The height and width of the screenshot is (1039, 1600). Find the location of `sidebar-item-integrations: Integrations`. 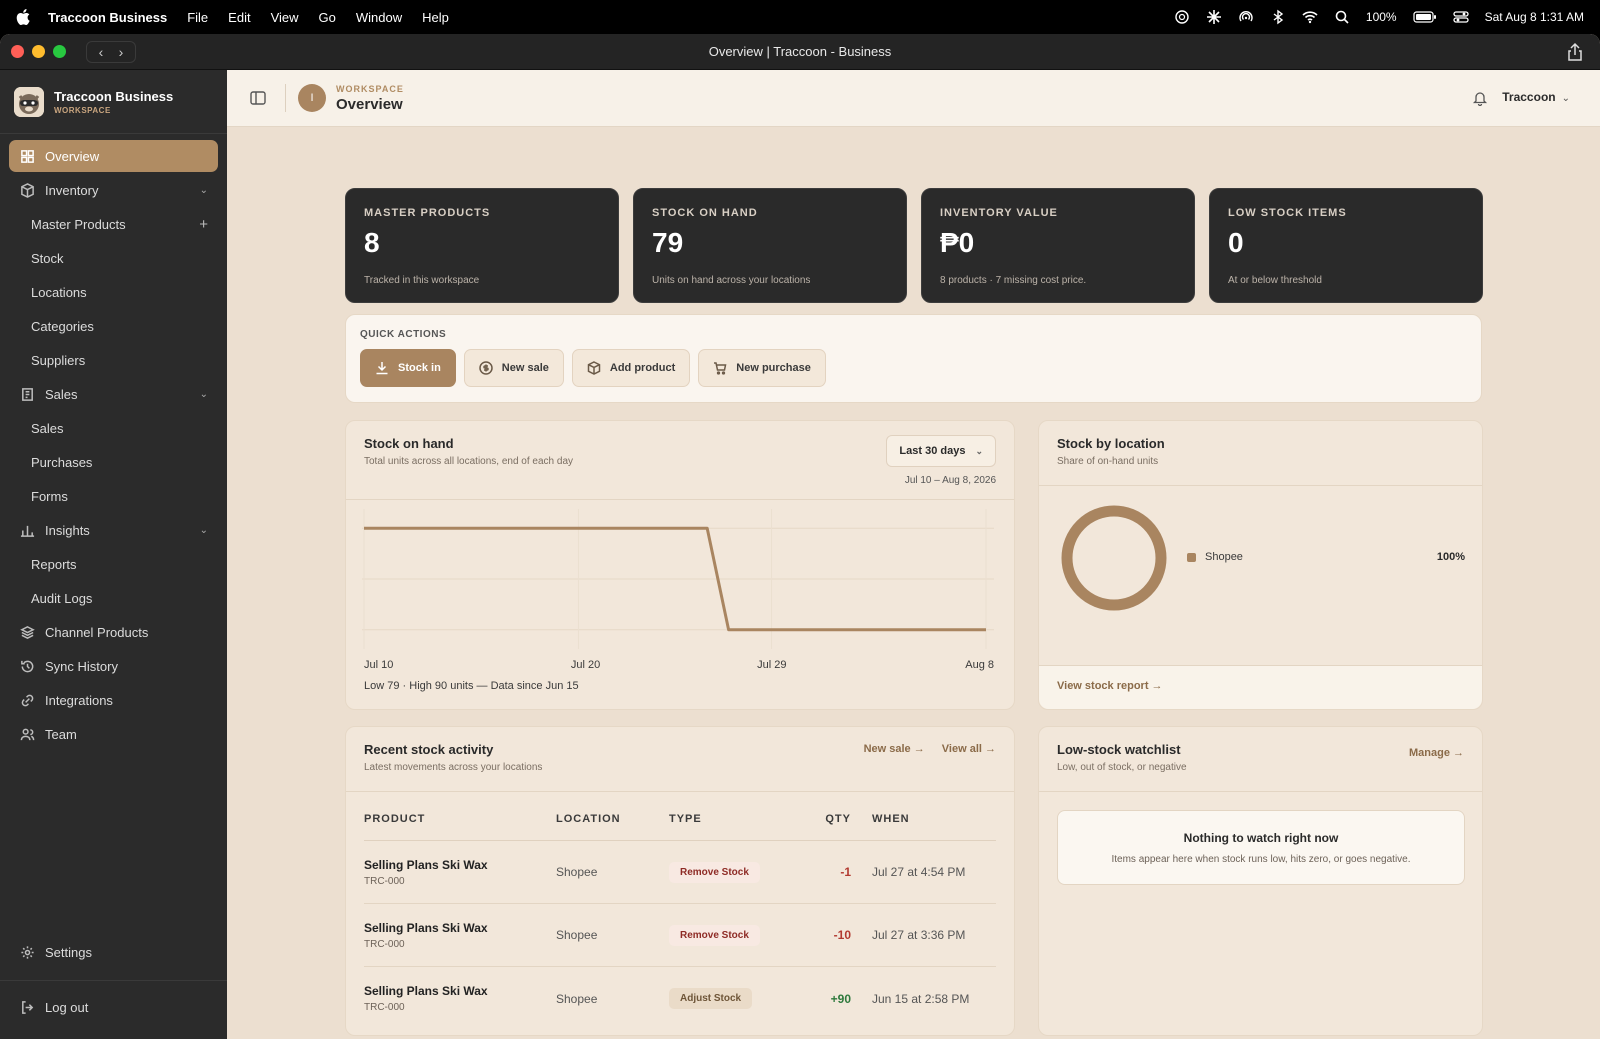

sidebar-item-integrations: Integrations is located at coordinates (113, 700).